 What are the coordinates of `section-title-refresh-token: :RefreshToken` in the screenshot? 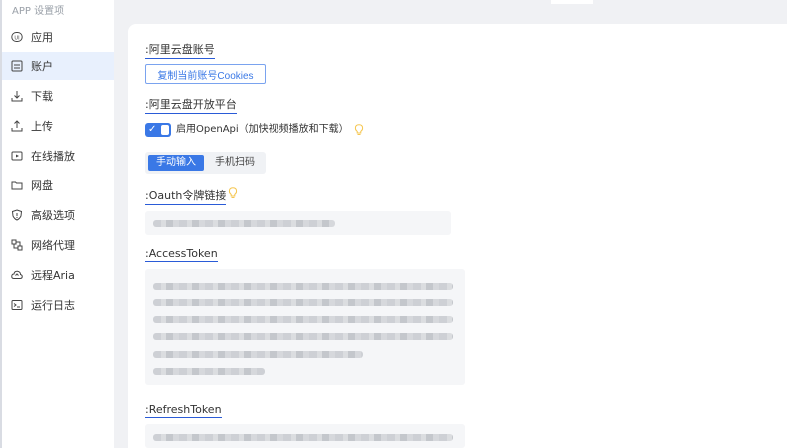 It's located at (183, 410).